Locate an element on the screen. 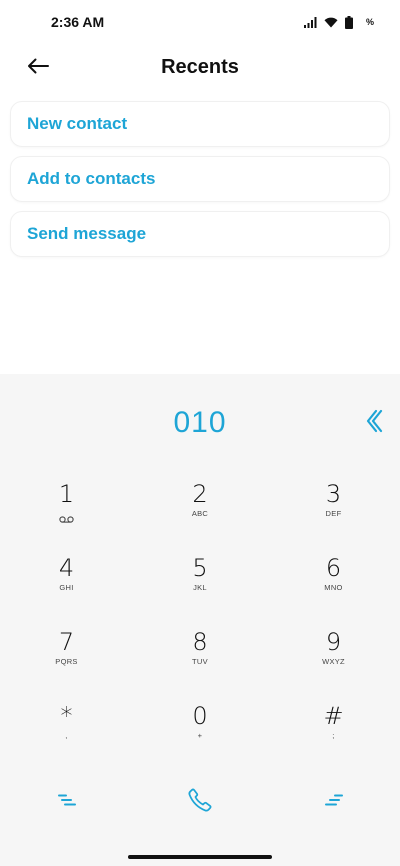 The width and height of the screenshot is (400, 866). key-letters: DEF is located at coordinates (333, 513).